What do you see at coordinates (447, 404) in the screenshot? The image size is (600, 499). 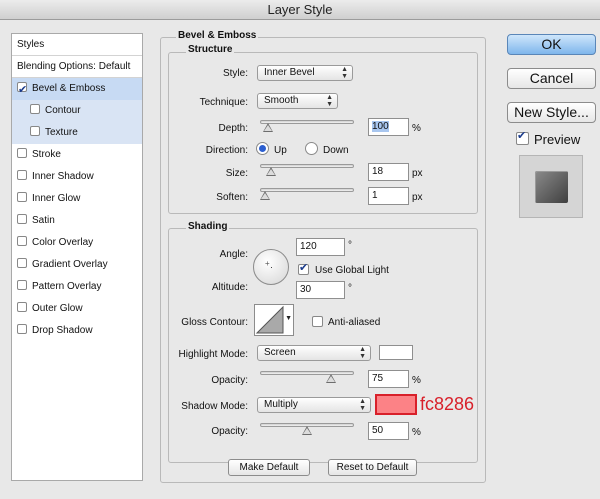 I see `shadow-color-annotation: fc8286` at bounding box center [447, 404].